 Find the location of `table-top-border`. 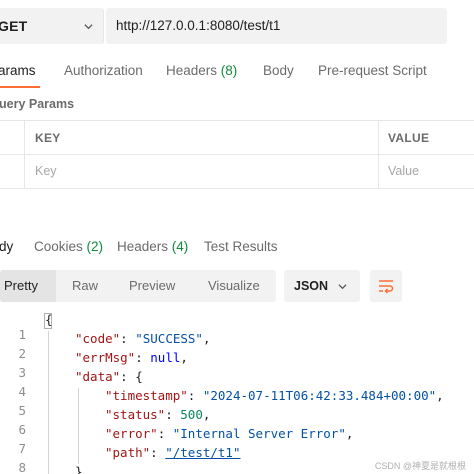

table-top-border is located at coordinates (237, 120).